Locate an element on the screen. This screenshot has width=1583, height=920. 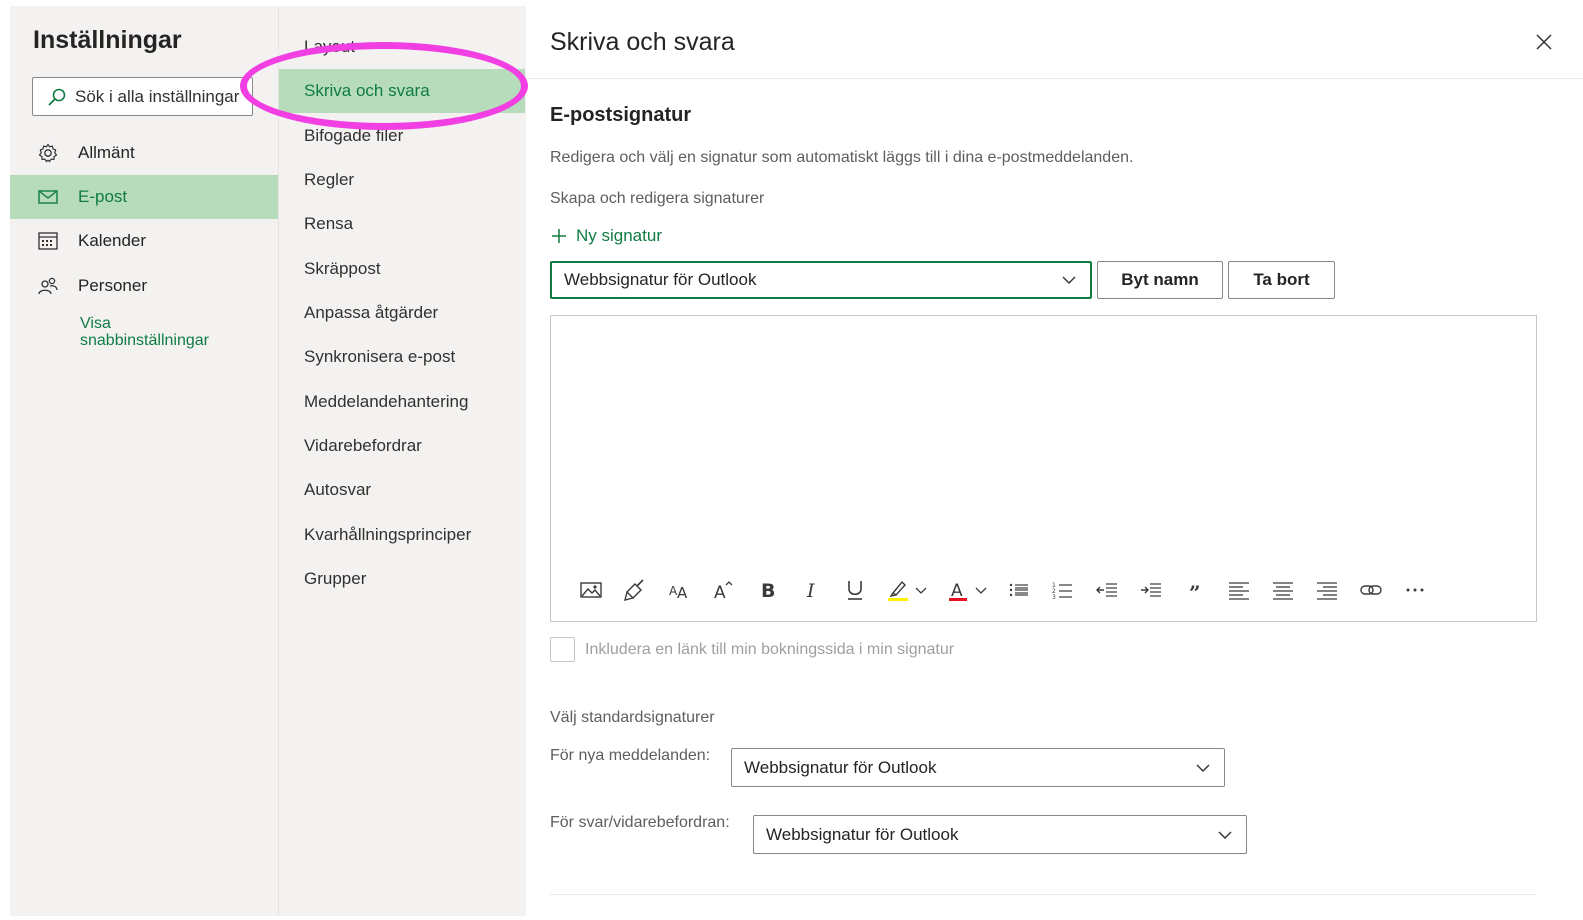
underline-button is located at coordinates (855, 590).